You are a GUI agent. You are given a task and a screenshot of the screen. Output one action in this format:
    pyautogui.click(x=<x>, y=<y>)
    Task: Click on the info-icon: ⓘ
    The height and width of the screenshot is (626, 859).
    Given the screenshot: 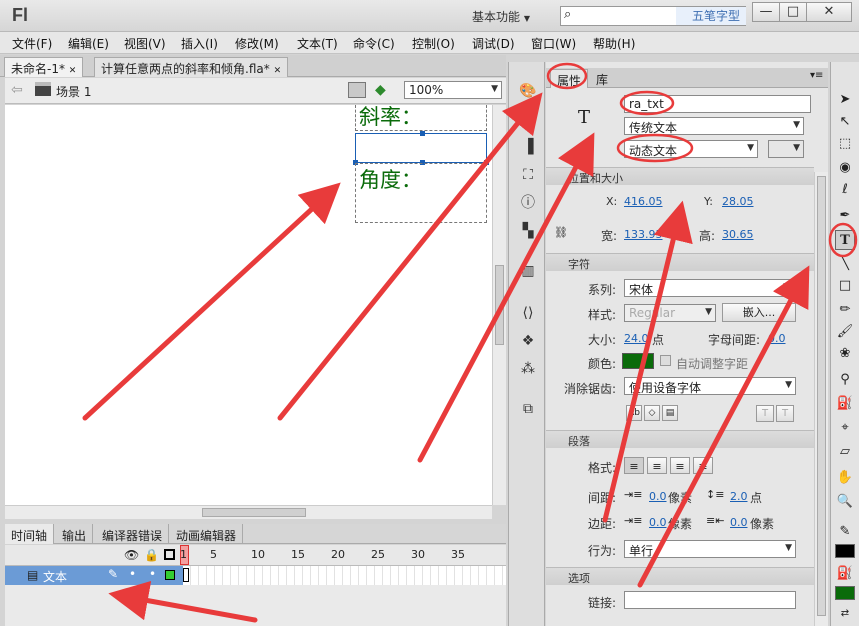 What is the action you would take?
    pyautogui.click(x=528, y=203)
    